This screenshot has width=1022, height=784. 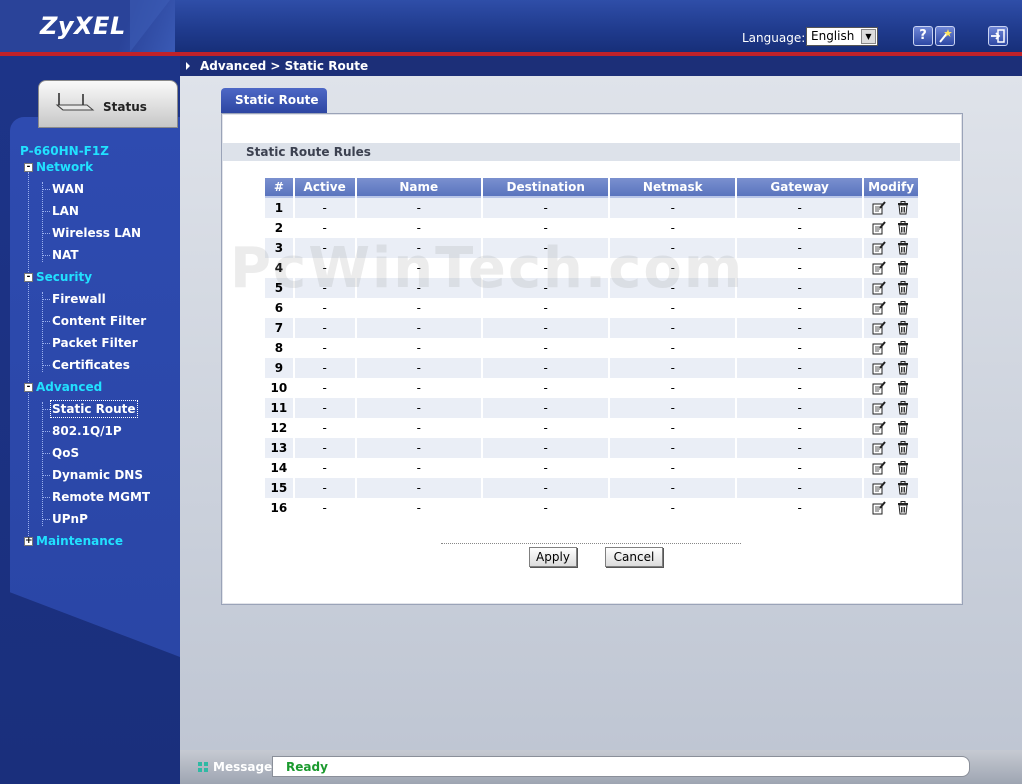 I want to click on language-select: English ▼, so click(x=842, y=36).